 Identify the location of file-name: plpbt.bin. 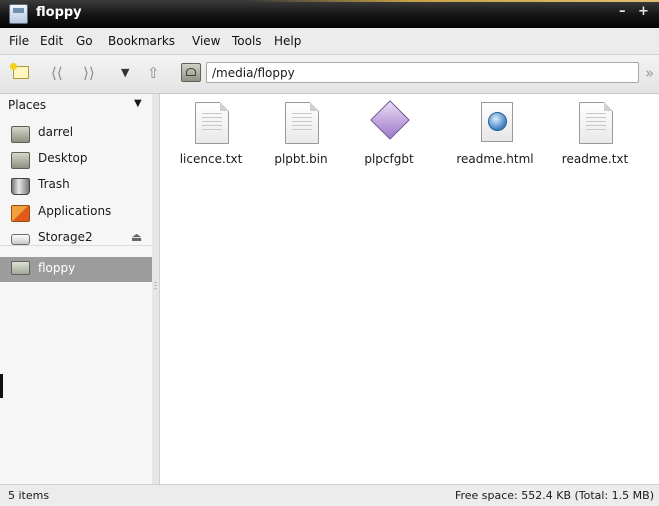
(301, 159).